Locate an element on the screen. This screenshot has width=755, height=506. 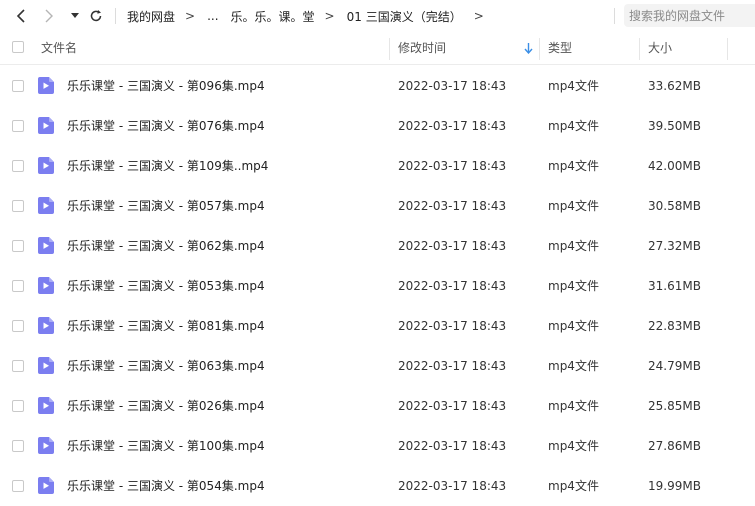
file-name: 乐乐课堂 - 三国演义 - 第053集.mp4 is located at coordinates (166, 286).